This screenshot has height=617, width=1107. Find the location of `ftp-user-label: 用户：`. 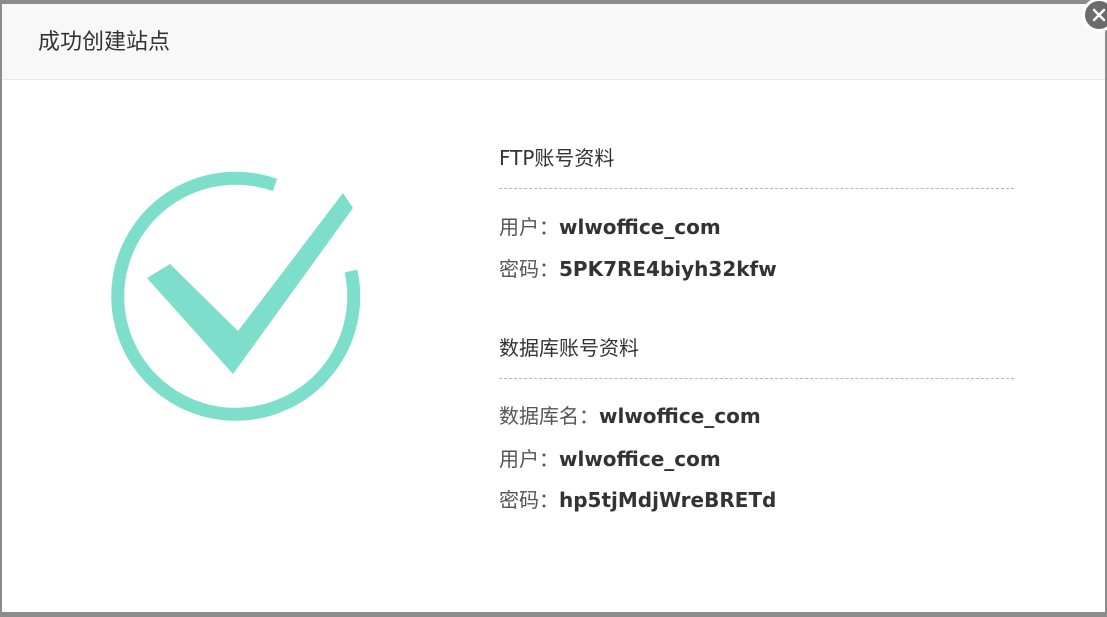

ftp-user-label: 用户： is located at coordinates (529, 227).